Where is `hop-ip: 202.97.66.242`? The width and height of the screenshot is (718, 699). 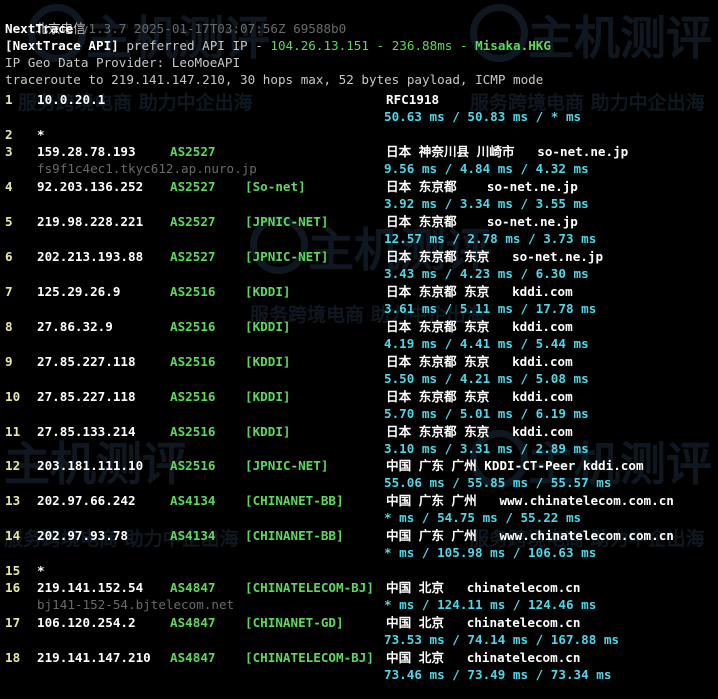 hop-ip: 202.97.66.242 is located at coordinates (86, 500).